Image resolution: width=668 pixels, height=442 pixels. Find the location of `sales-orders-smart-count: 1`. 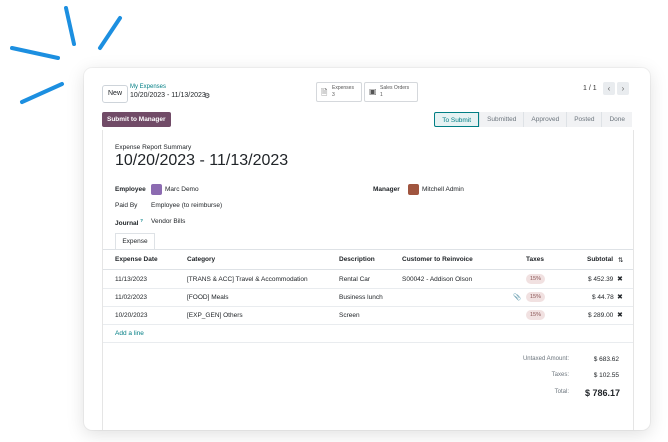

sales-orders-smart-count: 1 is located at coordinates (381, 95).